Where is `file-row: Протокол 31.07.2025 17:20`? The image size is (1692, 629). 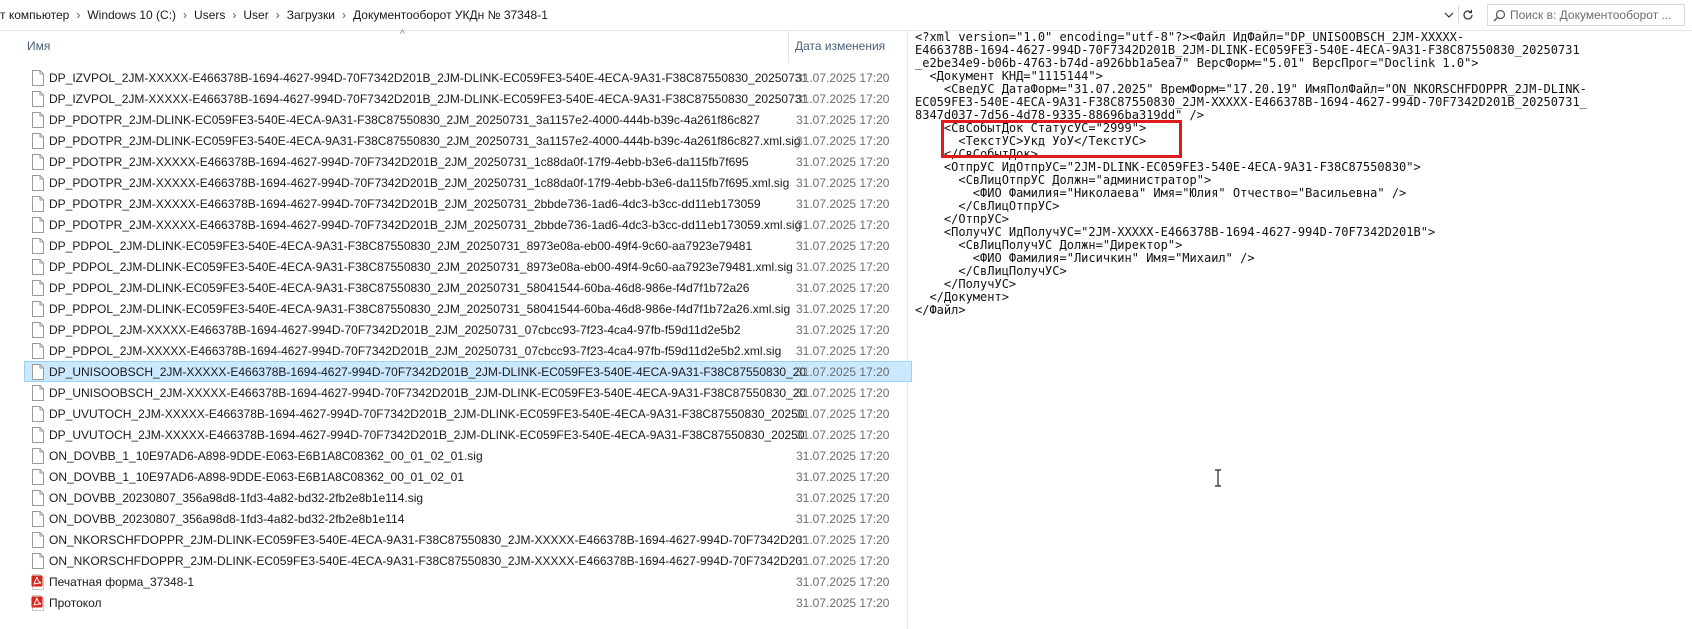 file-row: Протокол 31.07.2025 17:20 is located at coordinates (468, 602).